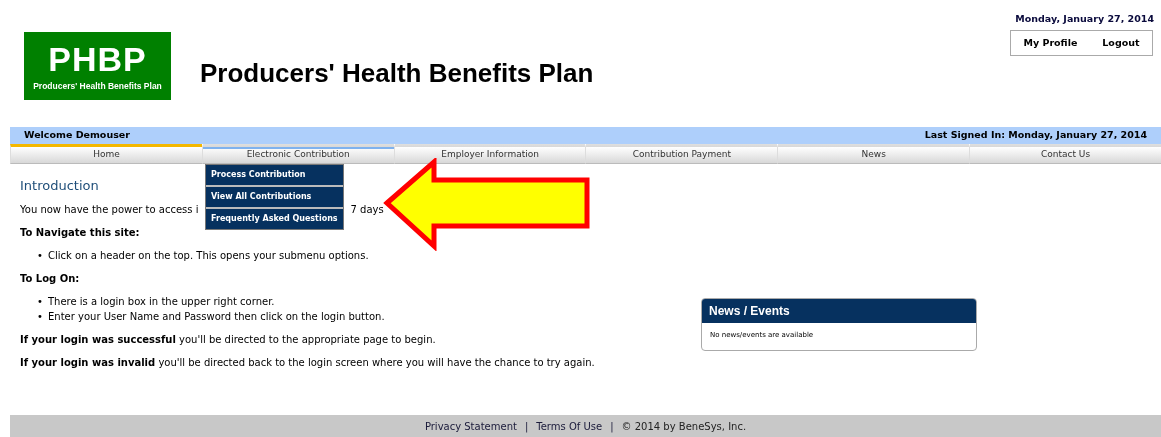 Image resolution: width=1161 pixels, height=437 pixels. What do you see at coordinates (307, 362) in the screenshot?
I see `paragraph: If your login was invalid you'll be directed back to the login screen where you will have the chance to try again.` at bounding box center [307, 362].